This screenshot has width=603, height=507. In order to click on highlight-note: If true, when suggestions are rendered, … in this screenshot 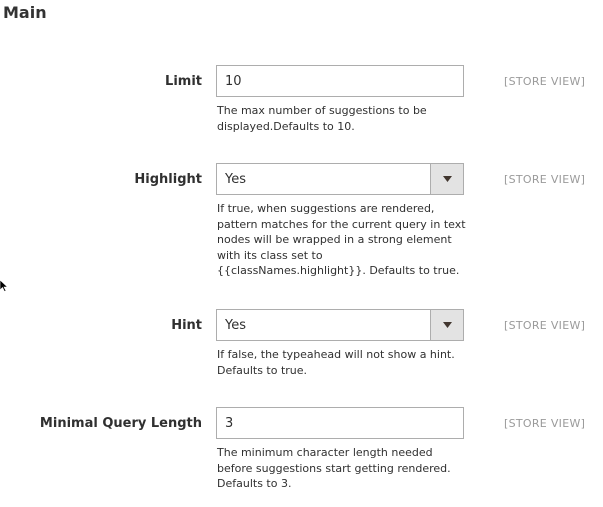, I will do `click(341, 239)`.